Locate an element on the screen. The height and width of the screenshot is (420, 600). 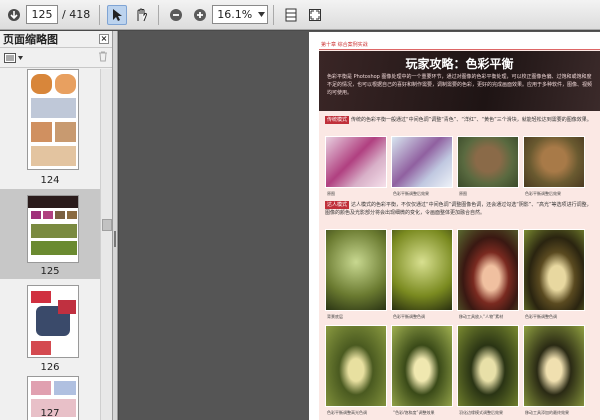
cursor-arrow-icon is located at coordinates (118, 14).